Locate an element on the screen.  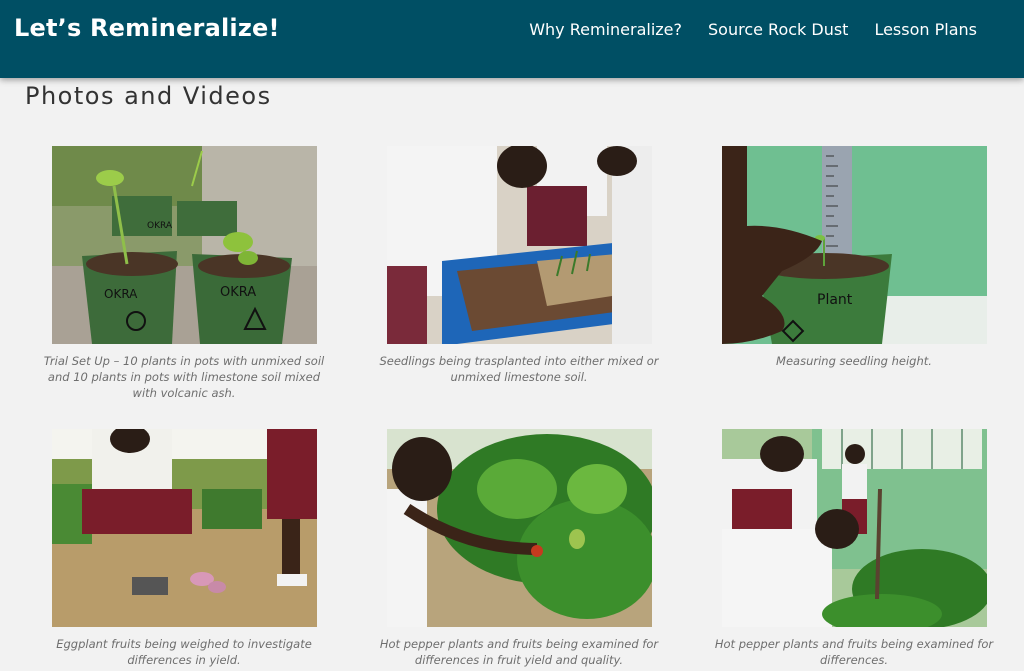
gallery-thumbnail-measuring-seedling: Plant is located at coordinates (854, 245).